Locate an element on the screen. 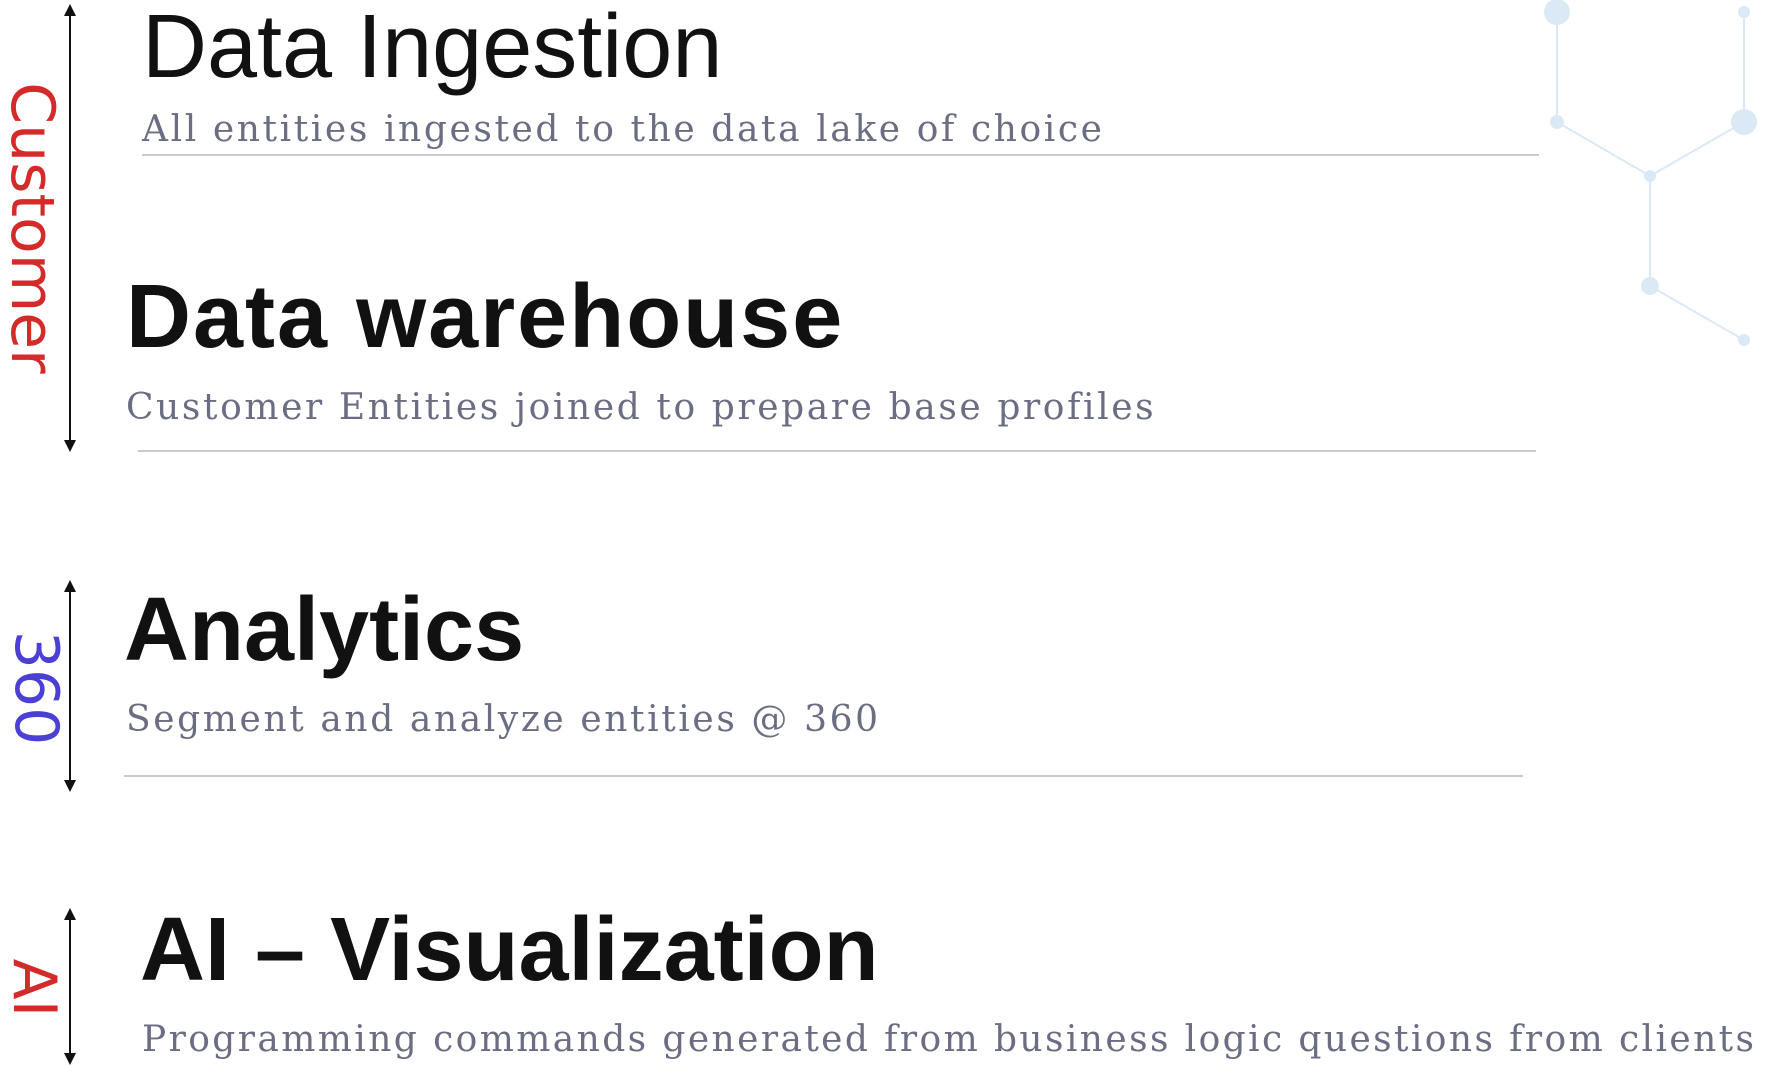 This screenshot has width=1775, height=1065. three-sixty-label: 360 is located at coordinates (36, 688).